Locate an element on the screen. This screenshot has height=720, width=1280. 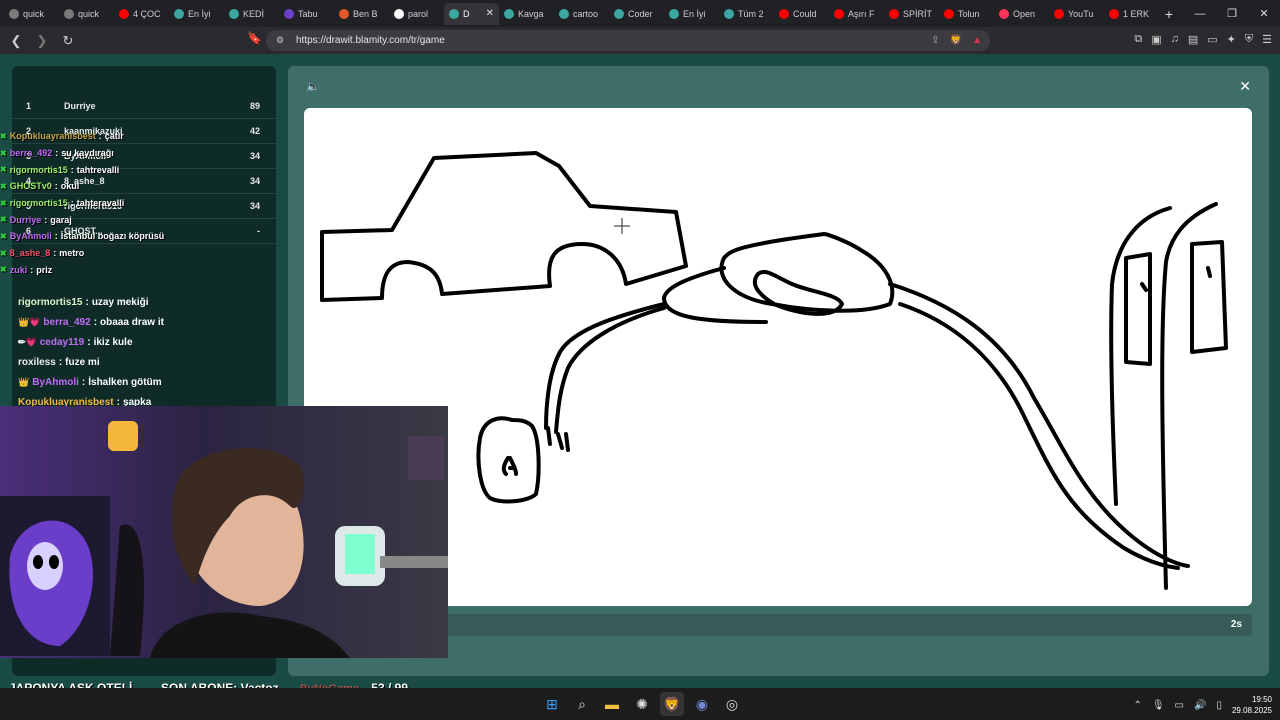
browser-tab: D ✕ is located at coordinates (471, 13).